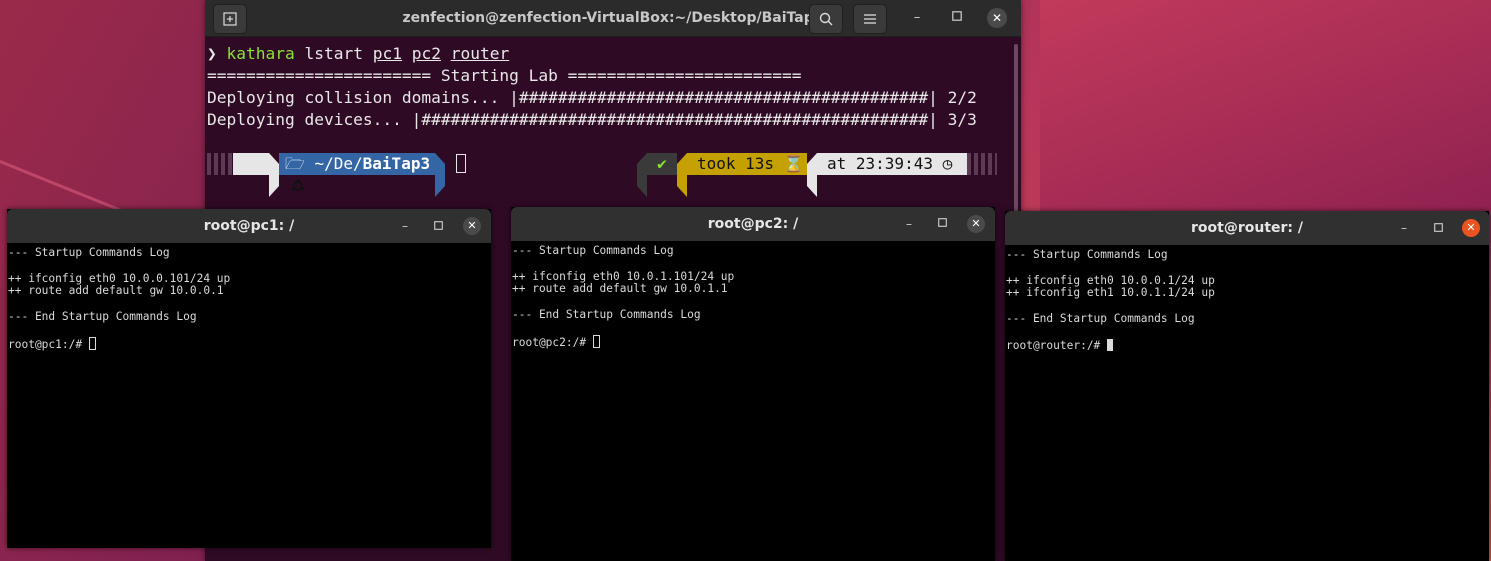 This screenshot has width=1491, height=561. What do you see at coordinates (260, 53) in the screenshot?
I see `command-program: kathara` at bounding box center [260, 53].